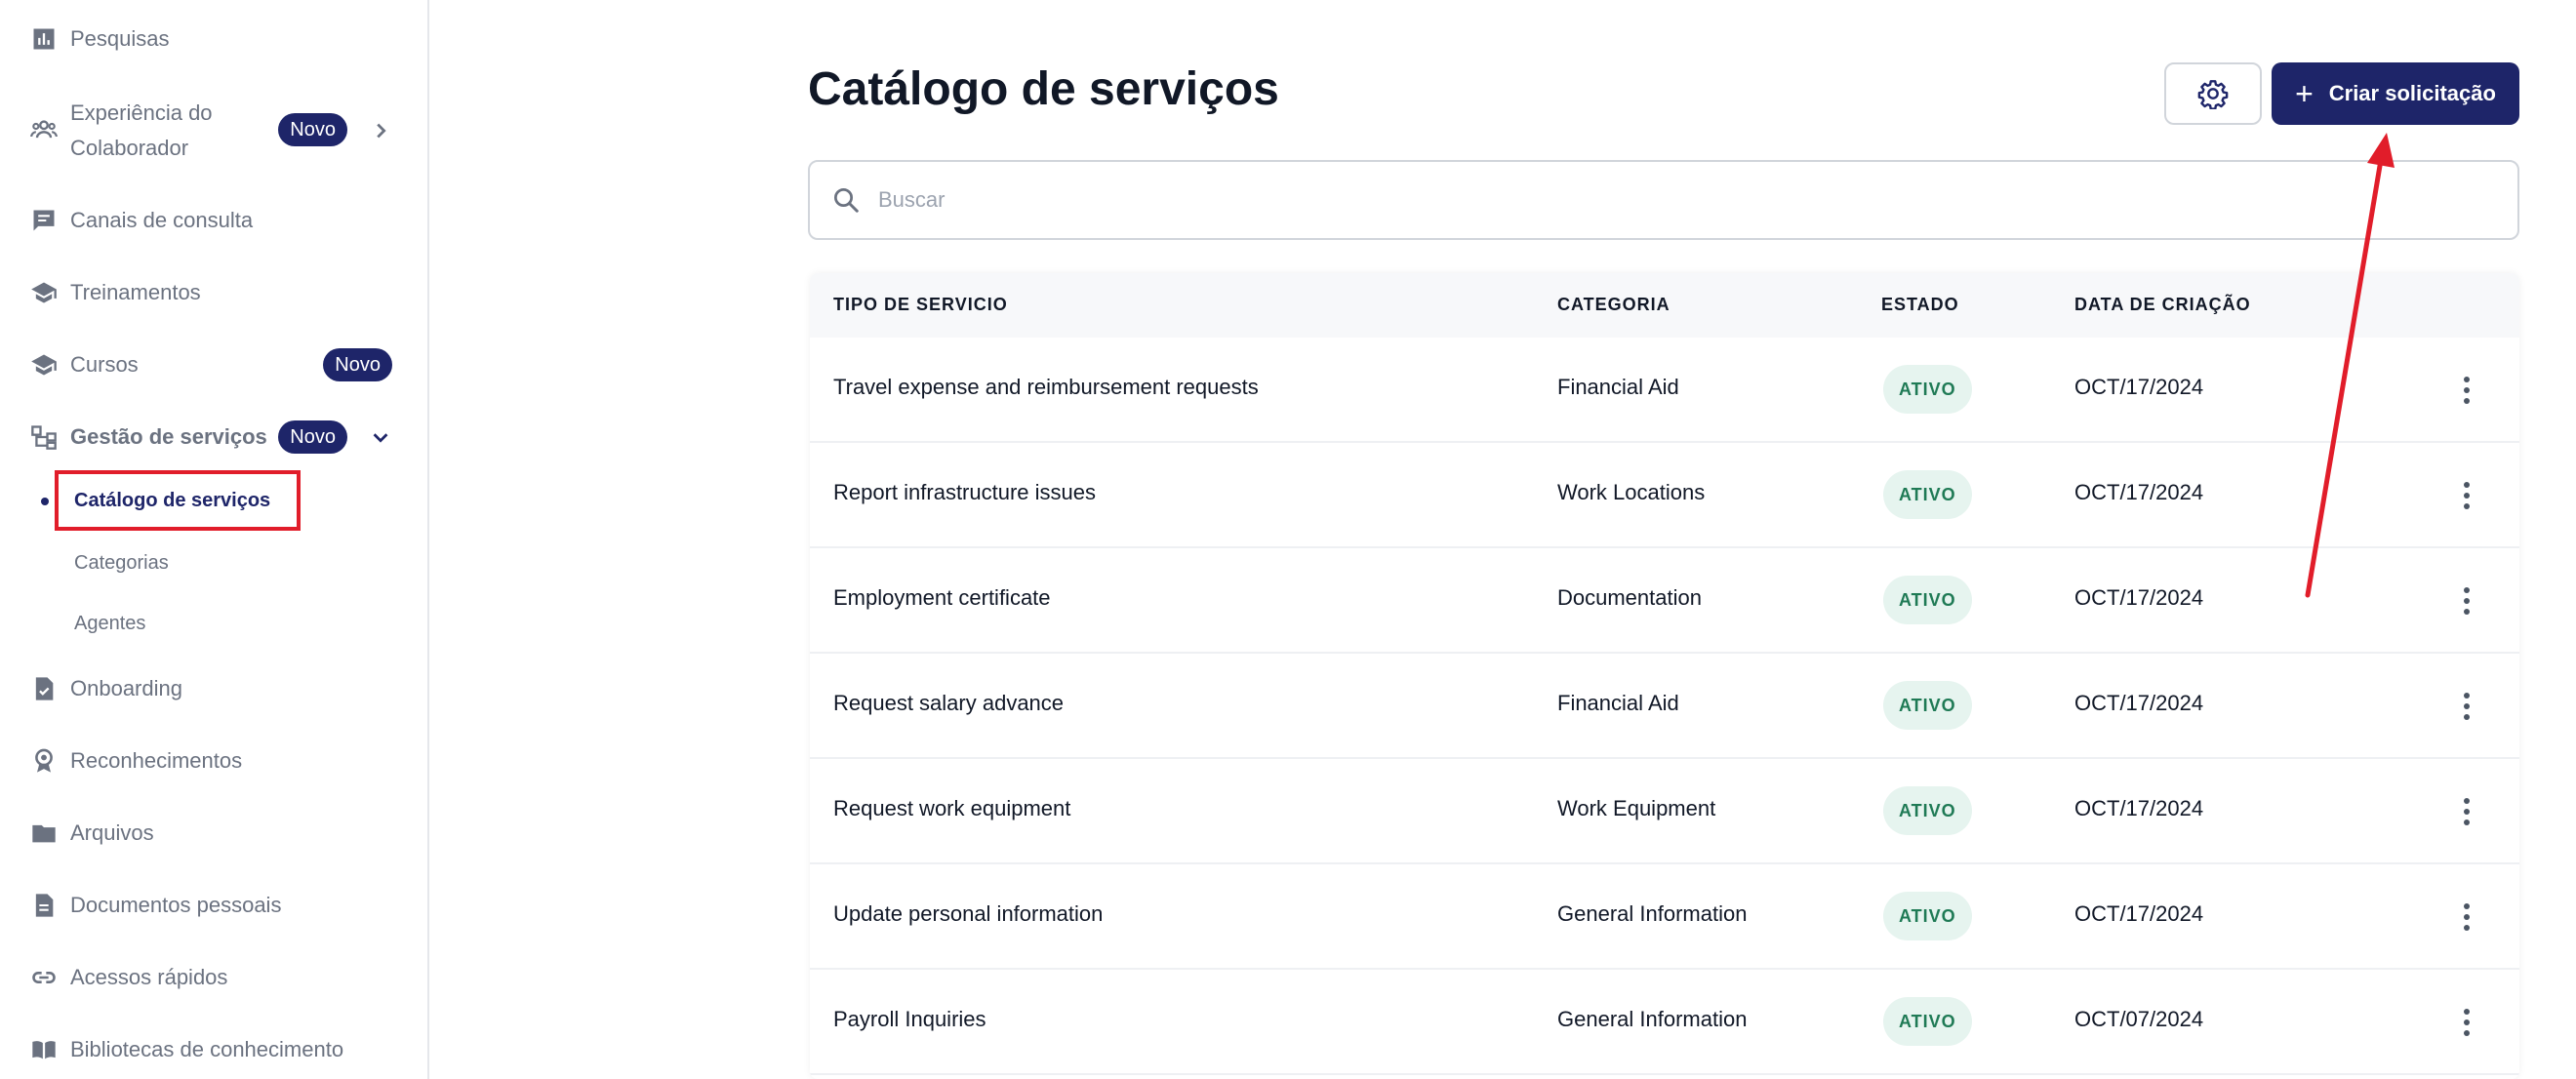 The height and width of the screenshot is (1079, 2576). Describe the element at coordinates (210, 688) in the screenshot. I see `sidebar-item-onboarding: Onboarding` at that location.